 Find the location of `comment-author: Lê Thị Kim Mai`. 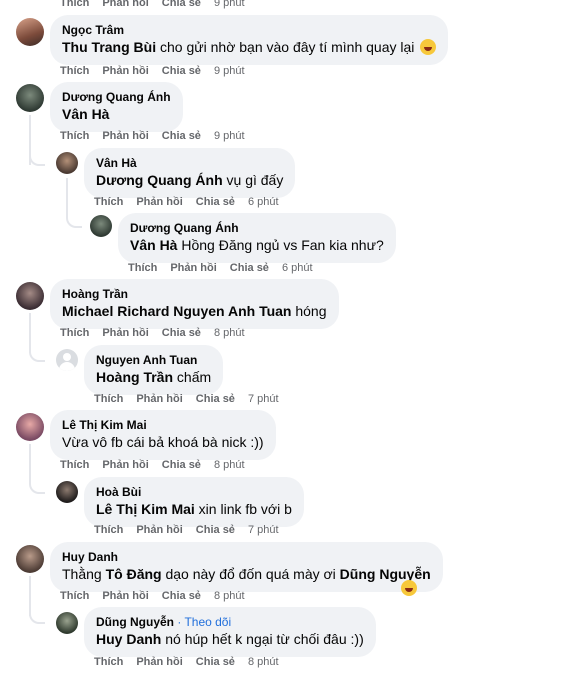

comment-author: Lê Thị Kim Mai is located at coordinates (163, 425).